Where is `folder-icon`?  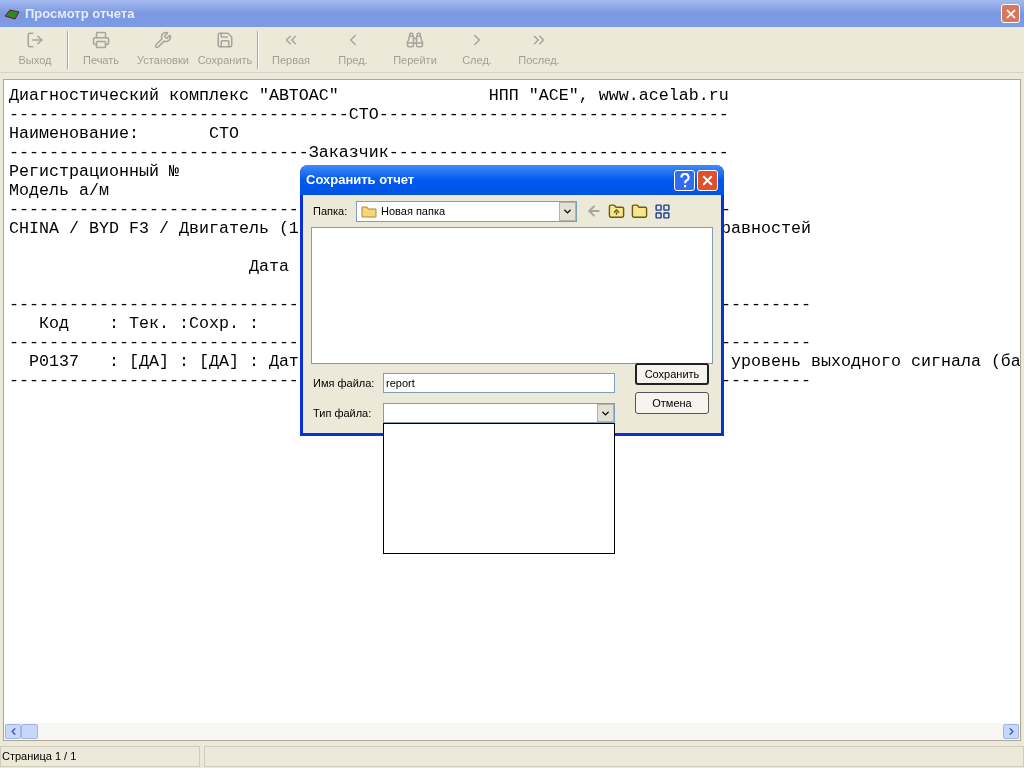 folder-icon is located at coordinates (369, 211).